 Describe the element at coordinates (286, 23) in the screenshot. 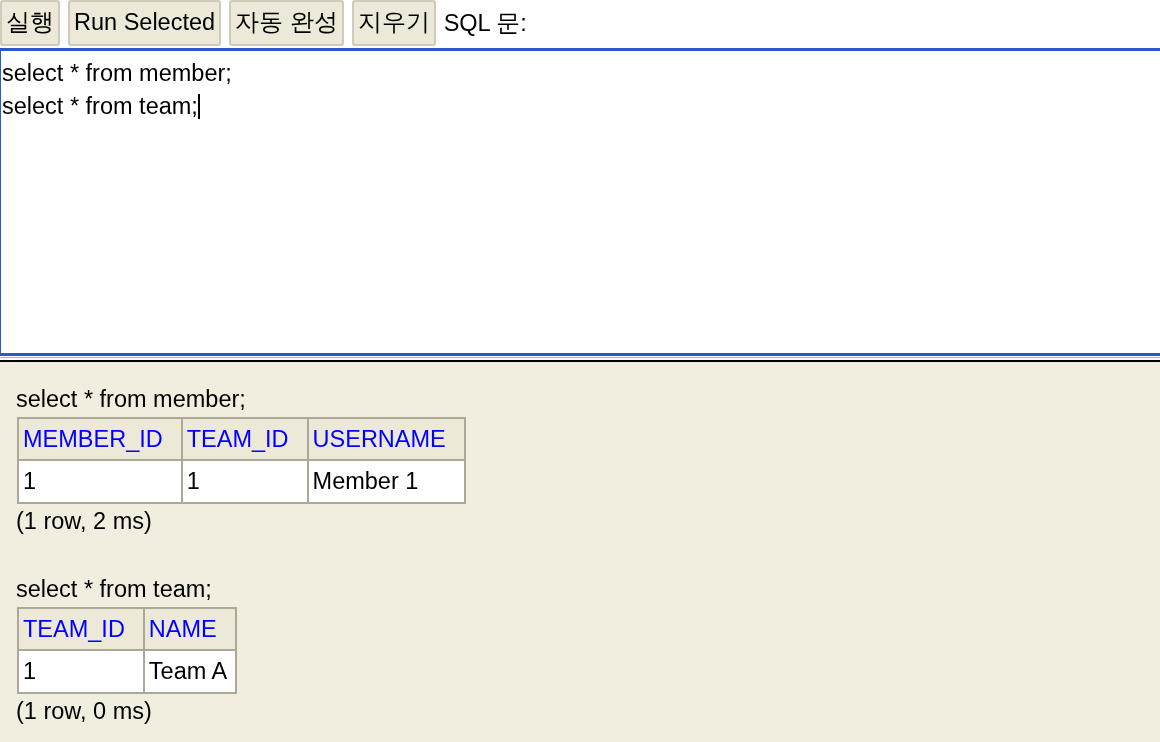

I see `toolbar-button: 자동 완성` at that location.